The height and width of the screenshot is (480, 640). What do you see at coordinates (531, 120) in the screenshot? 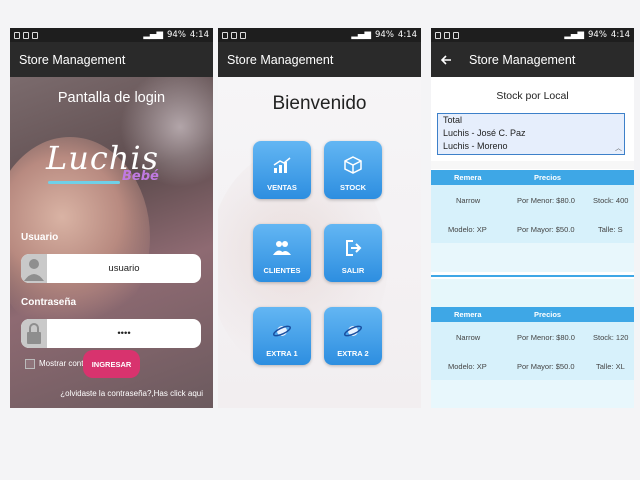
I see `location-option: Total` at bounding box center [531, 120].